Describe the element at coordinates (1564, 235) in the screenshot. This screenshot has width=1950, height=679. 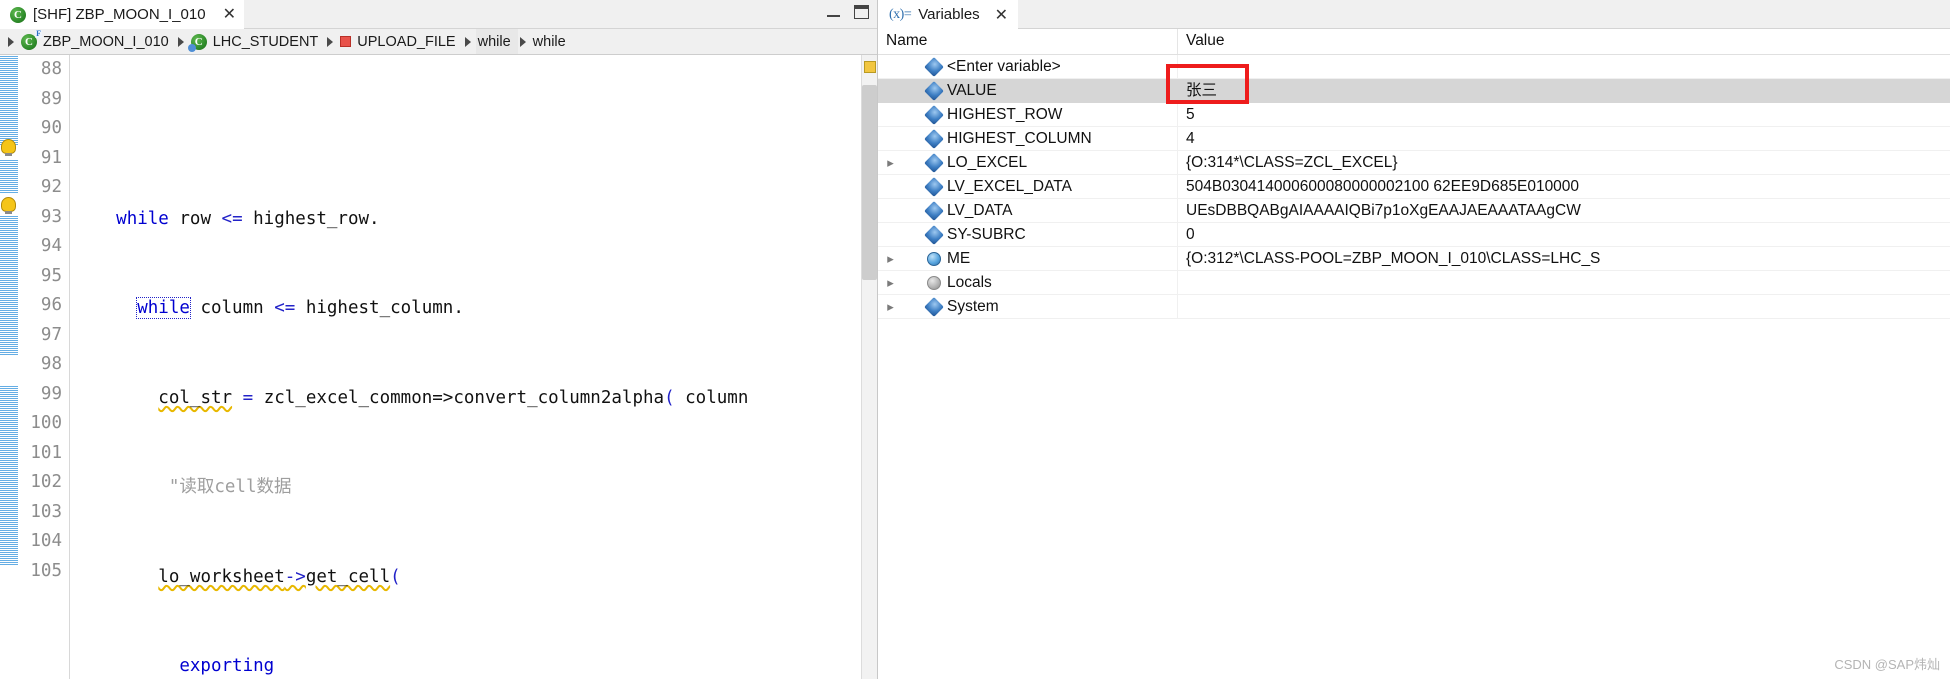
I see `variable-value: 0` at that location.